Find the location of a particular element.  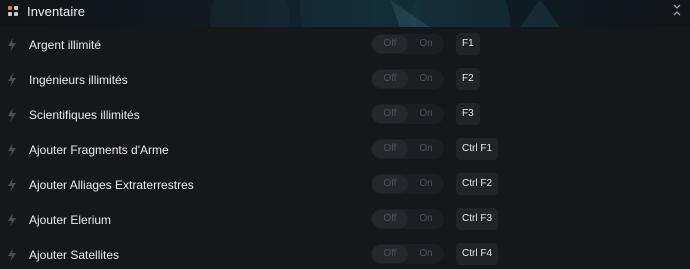

hotkey-badge: F1 is located at coordinates (468, 44).